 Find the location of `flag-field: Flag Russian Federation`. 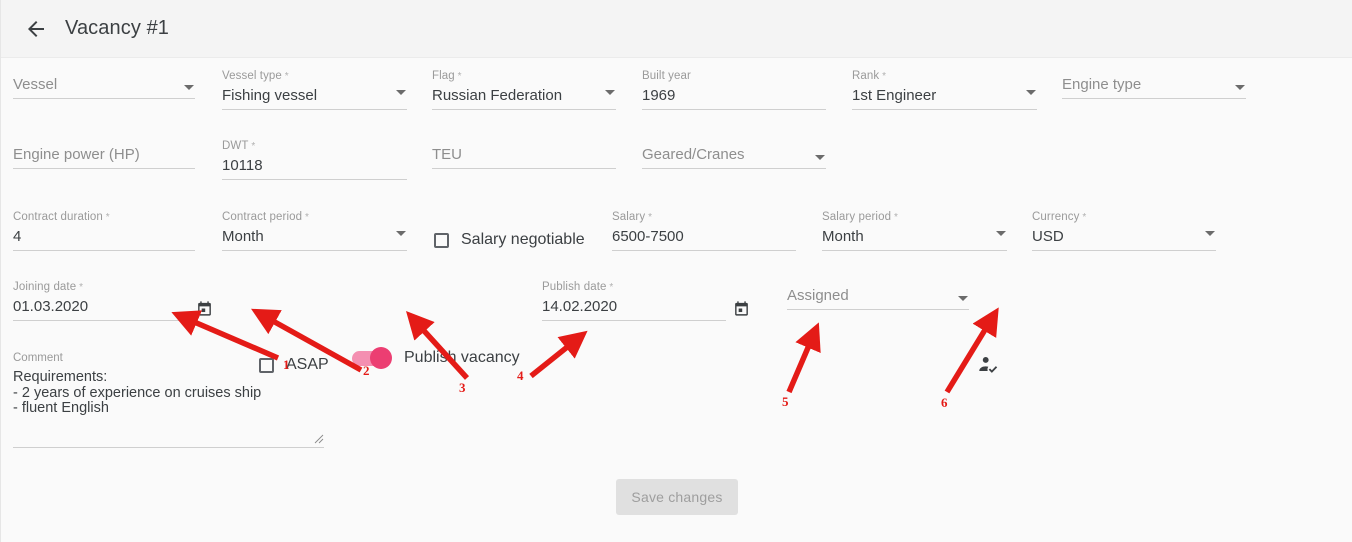

flag-field: Flag Russian Federation is located at coordinates (524, 90).